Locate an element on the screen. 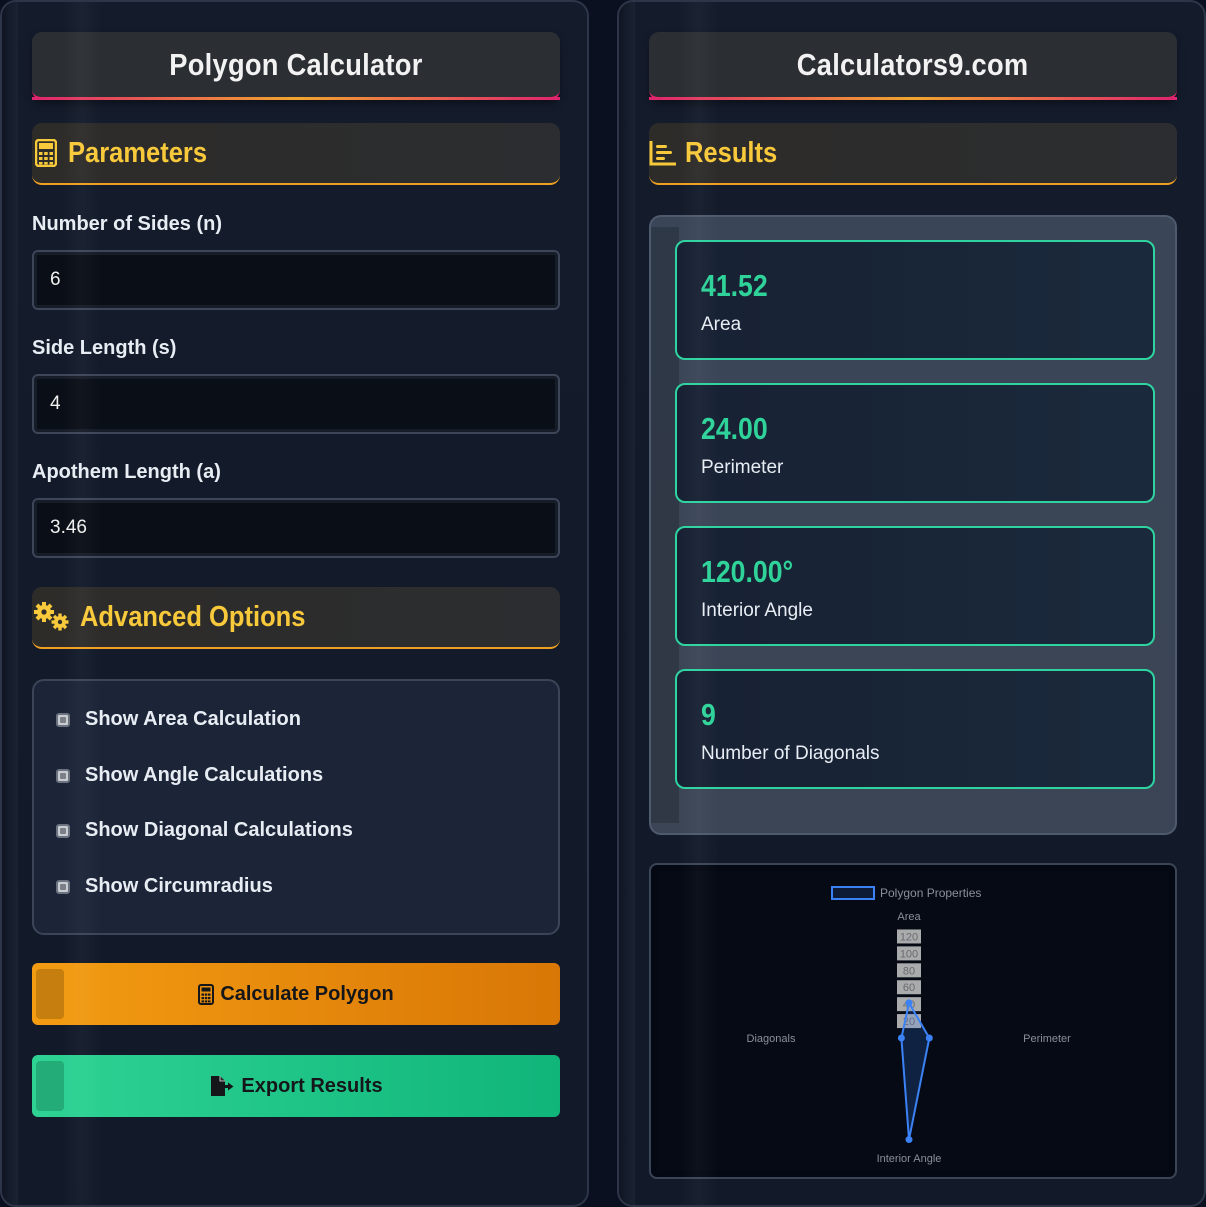 This screenshot has height=1207, width=1206. perimeter-value: 24.00 is located at coordinates (734, 428).